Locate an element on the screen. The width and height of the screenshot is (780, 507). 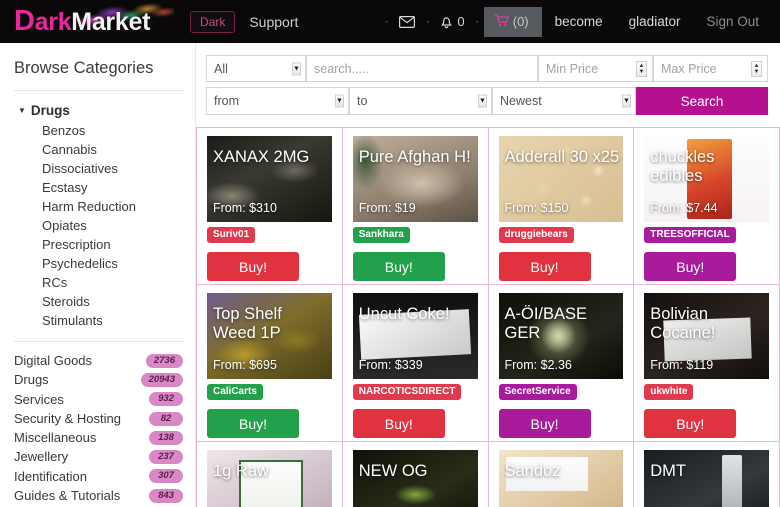
vendor-badge: SecretService is located at coordinates (537, 392).